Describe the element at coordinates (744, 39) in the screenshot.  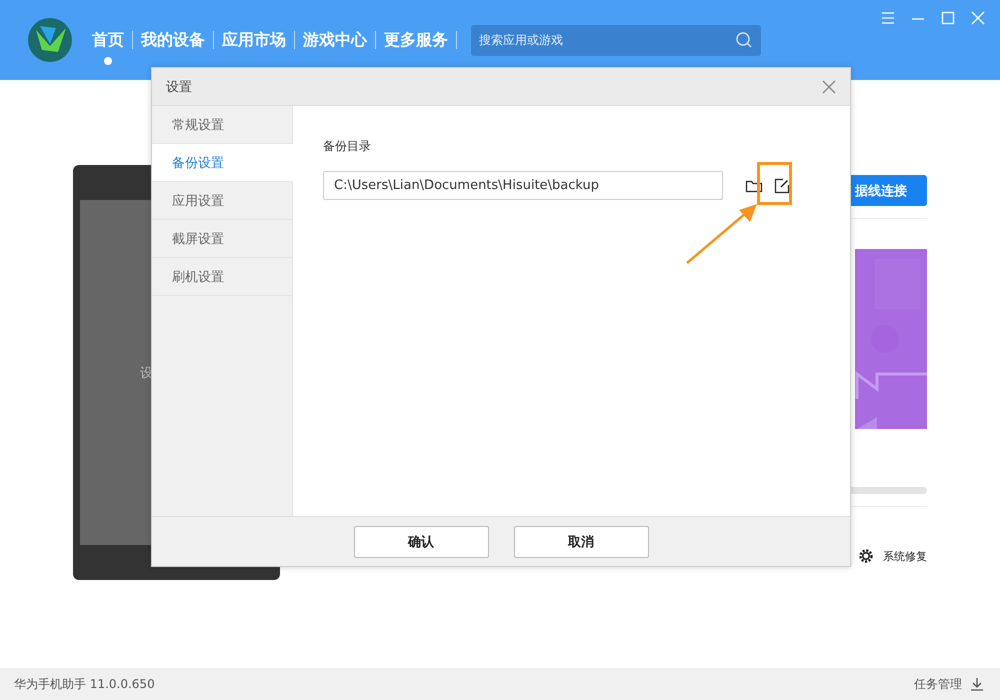
I see `search-icon` at that location.